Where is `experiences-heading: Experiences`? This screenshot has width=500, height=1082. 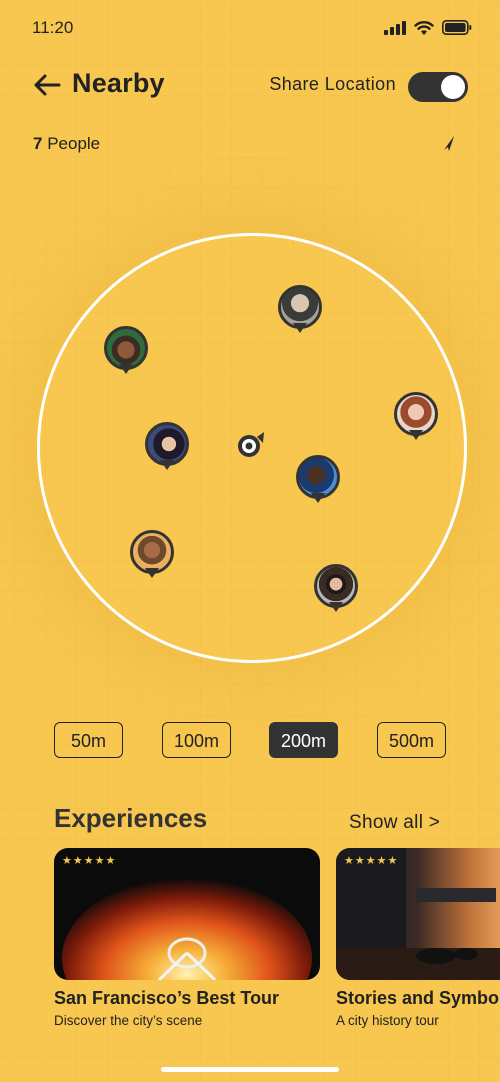 experiences-heading: Experiences is located at coordinates (131, 818).